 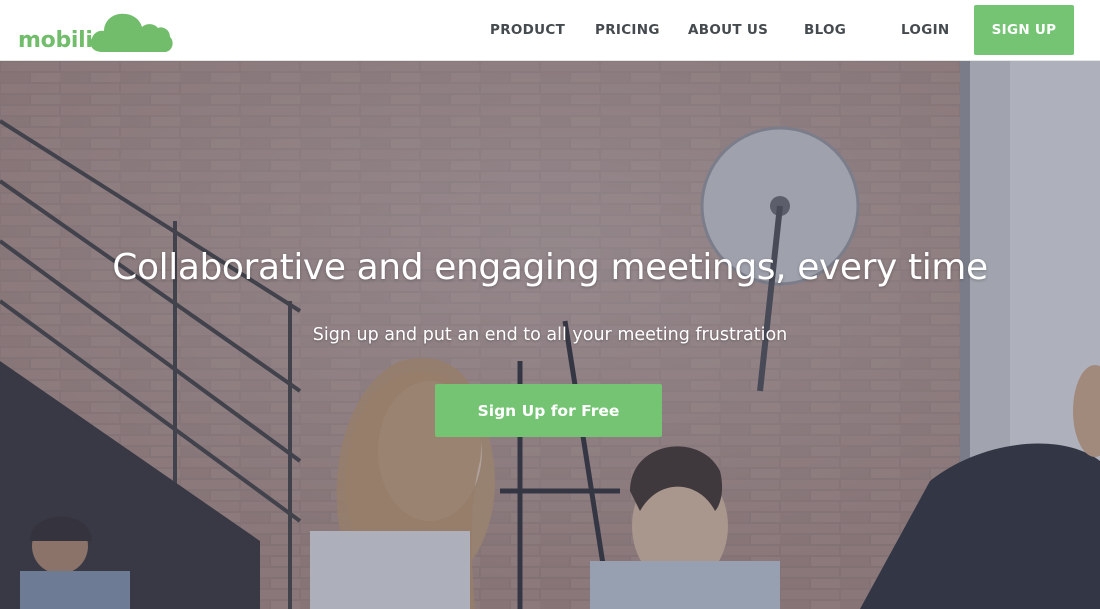 What do you see at coordinates (1024, 30) in the screenshot?
I see `header-signup-button: SIGN UP` at bounding box center [1024, 30].